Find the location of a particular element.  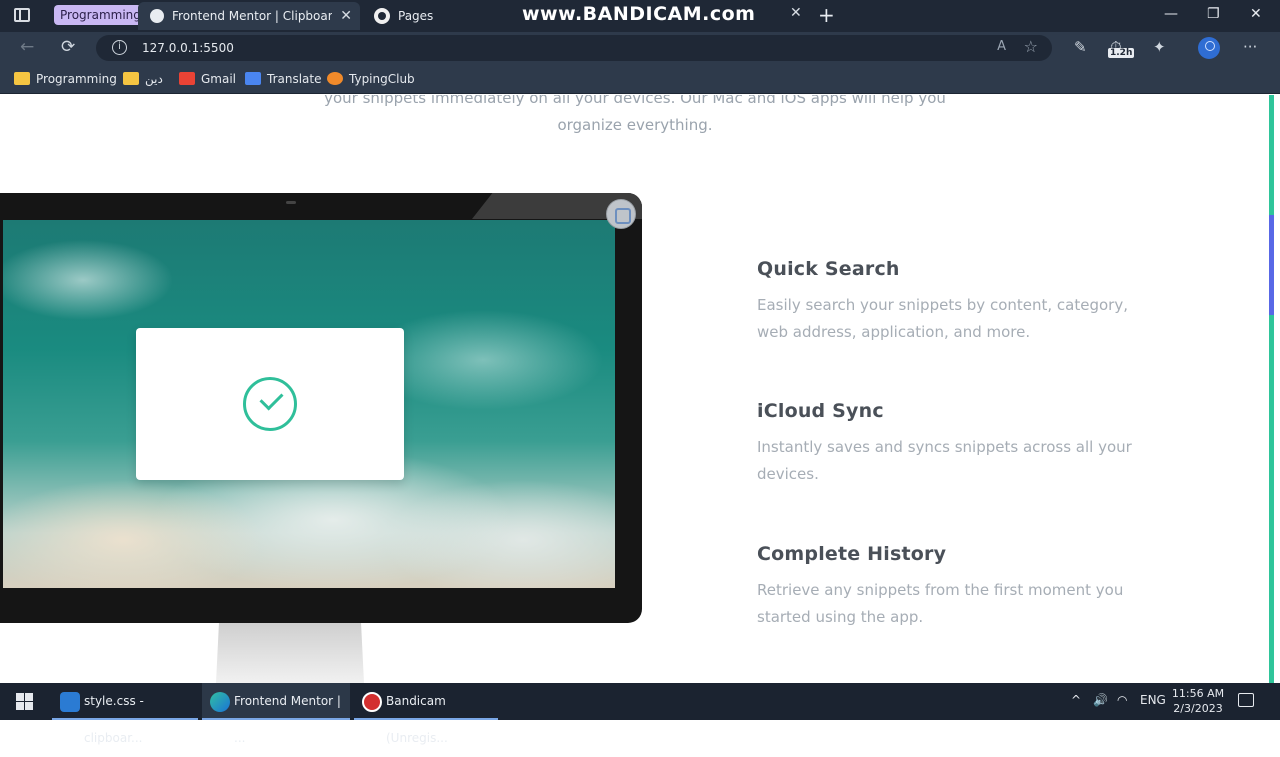

new-tab-button: + is located at coordinates (826, 15).